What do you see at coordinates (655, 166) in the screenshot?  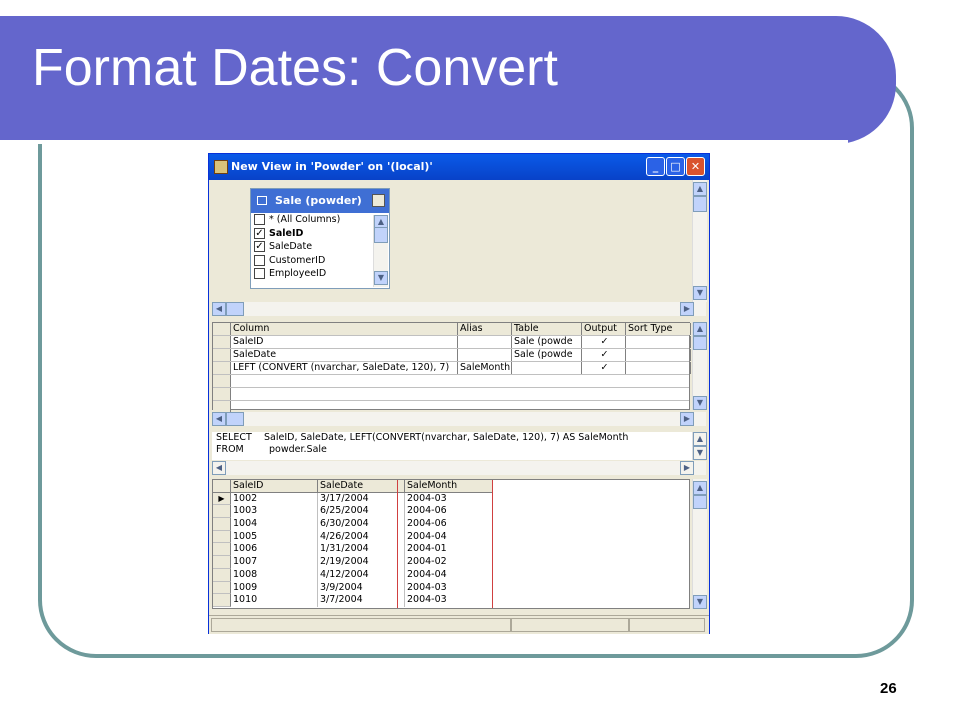 I see `minimize-button: _` at bounding box center [655, 166].